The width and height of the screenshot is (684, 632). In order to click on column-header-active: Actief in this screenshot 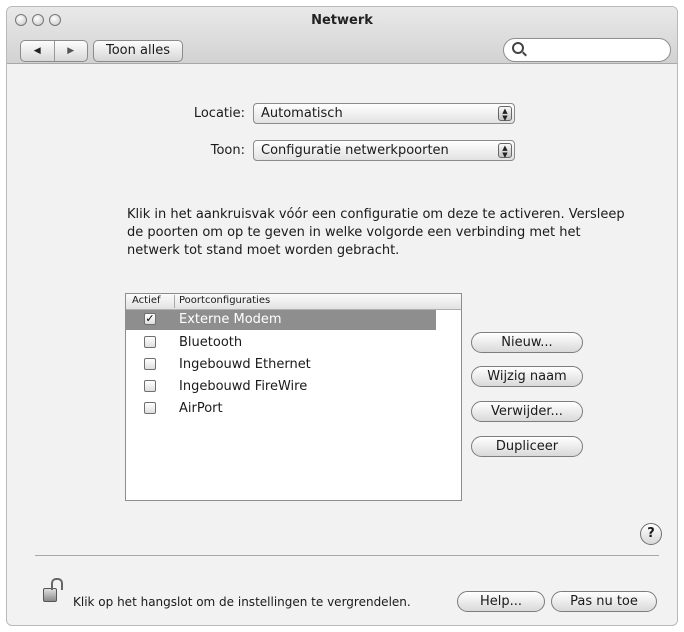, I will do `click(146, 301)`.